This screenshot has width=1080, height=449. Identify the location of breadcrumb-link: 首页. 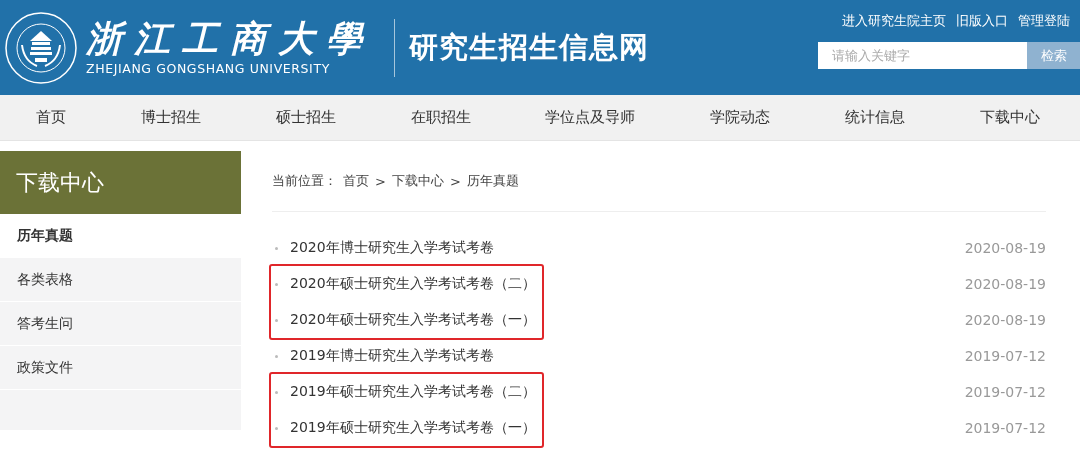
(356, 181).